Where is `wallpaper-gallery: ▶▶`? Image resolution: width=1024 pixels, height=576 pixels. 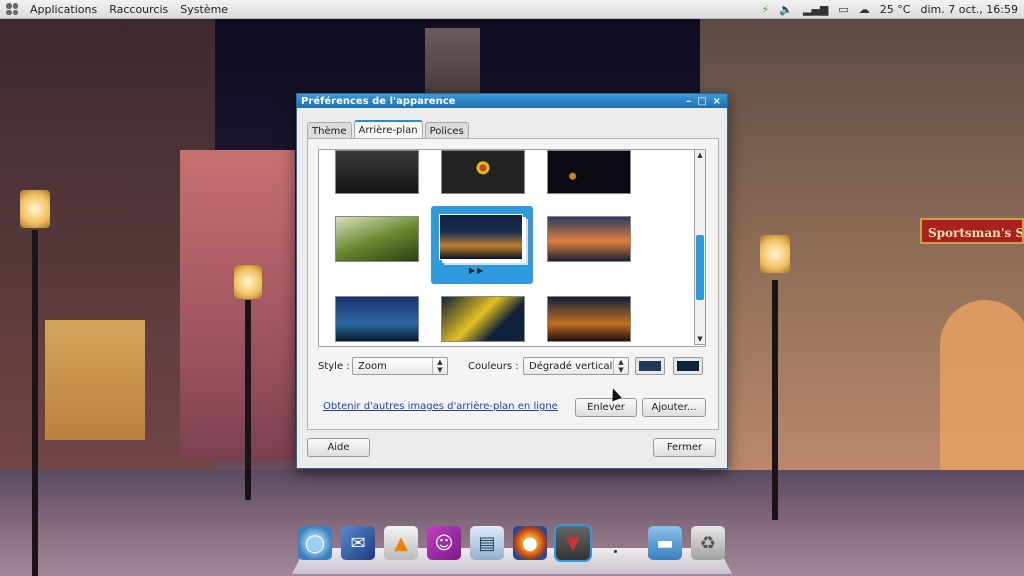
wallpaper-gallery: ▶▶ is located at coordinates (512, 248).